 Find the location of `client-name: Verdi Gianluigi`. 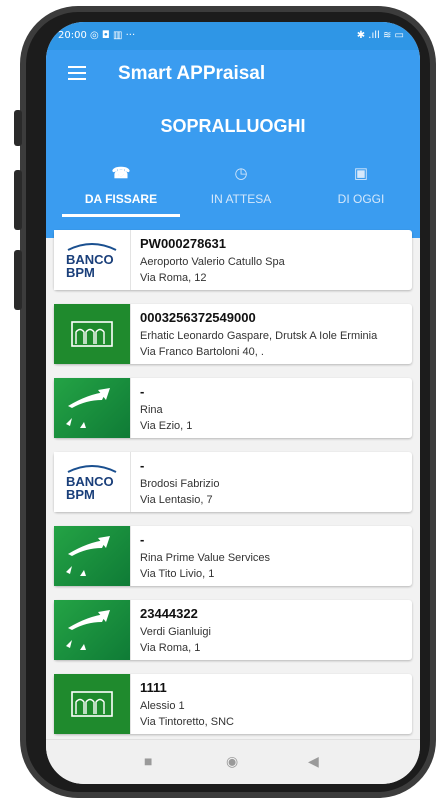

client-name: Verdi Gianluigi is located at coordinates (175, 632).